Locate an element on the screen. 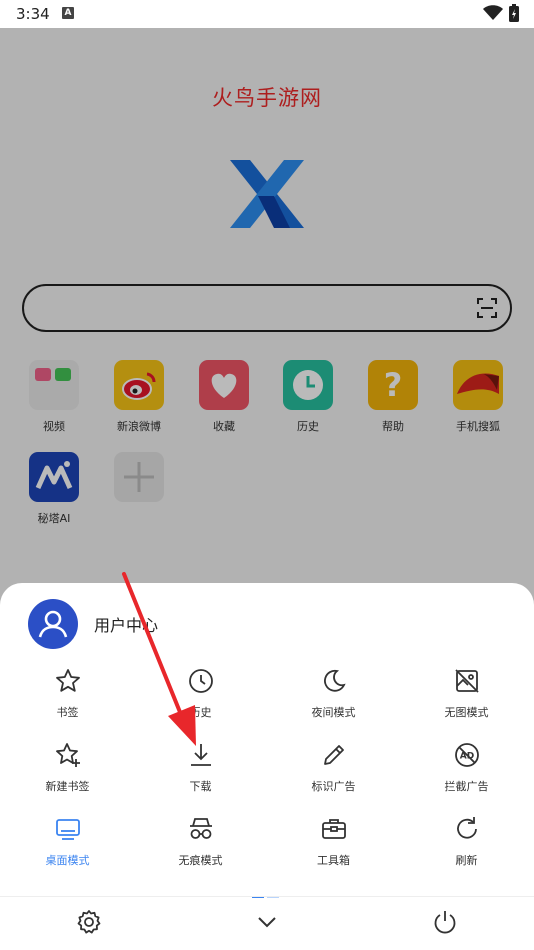 This screenshot has width=534, height=950. menu-label: 工具箱 is located at coordinates (333, 860).